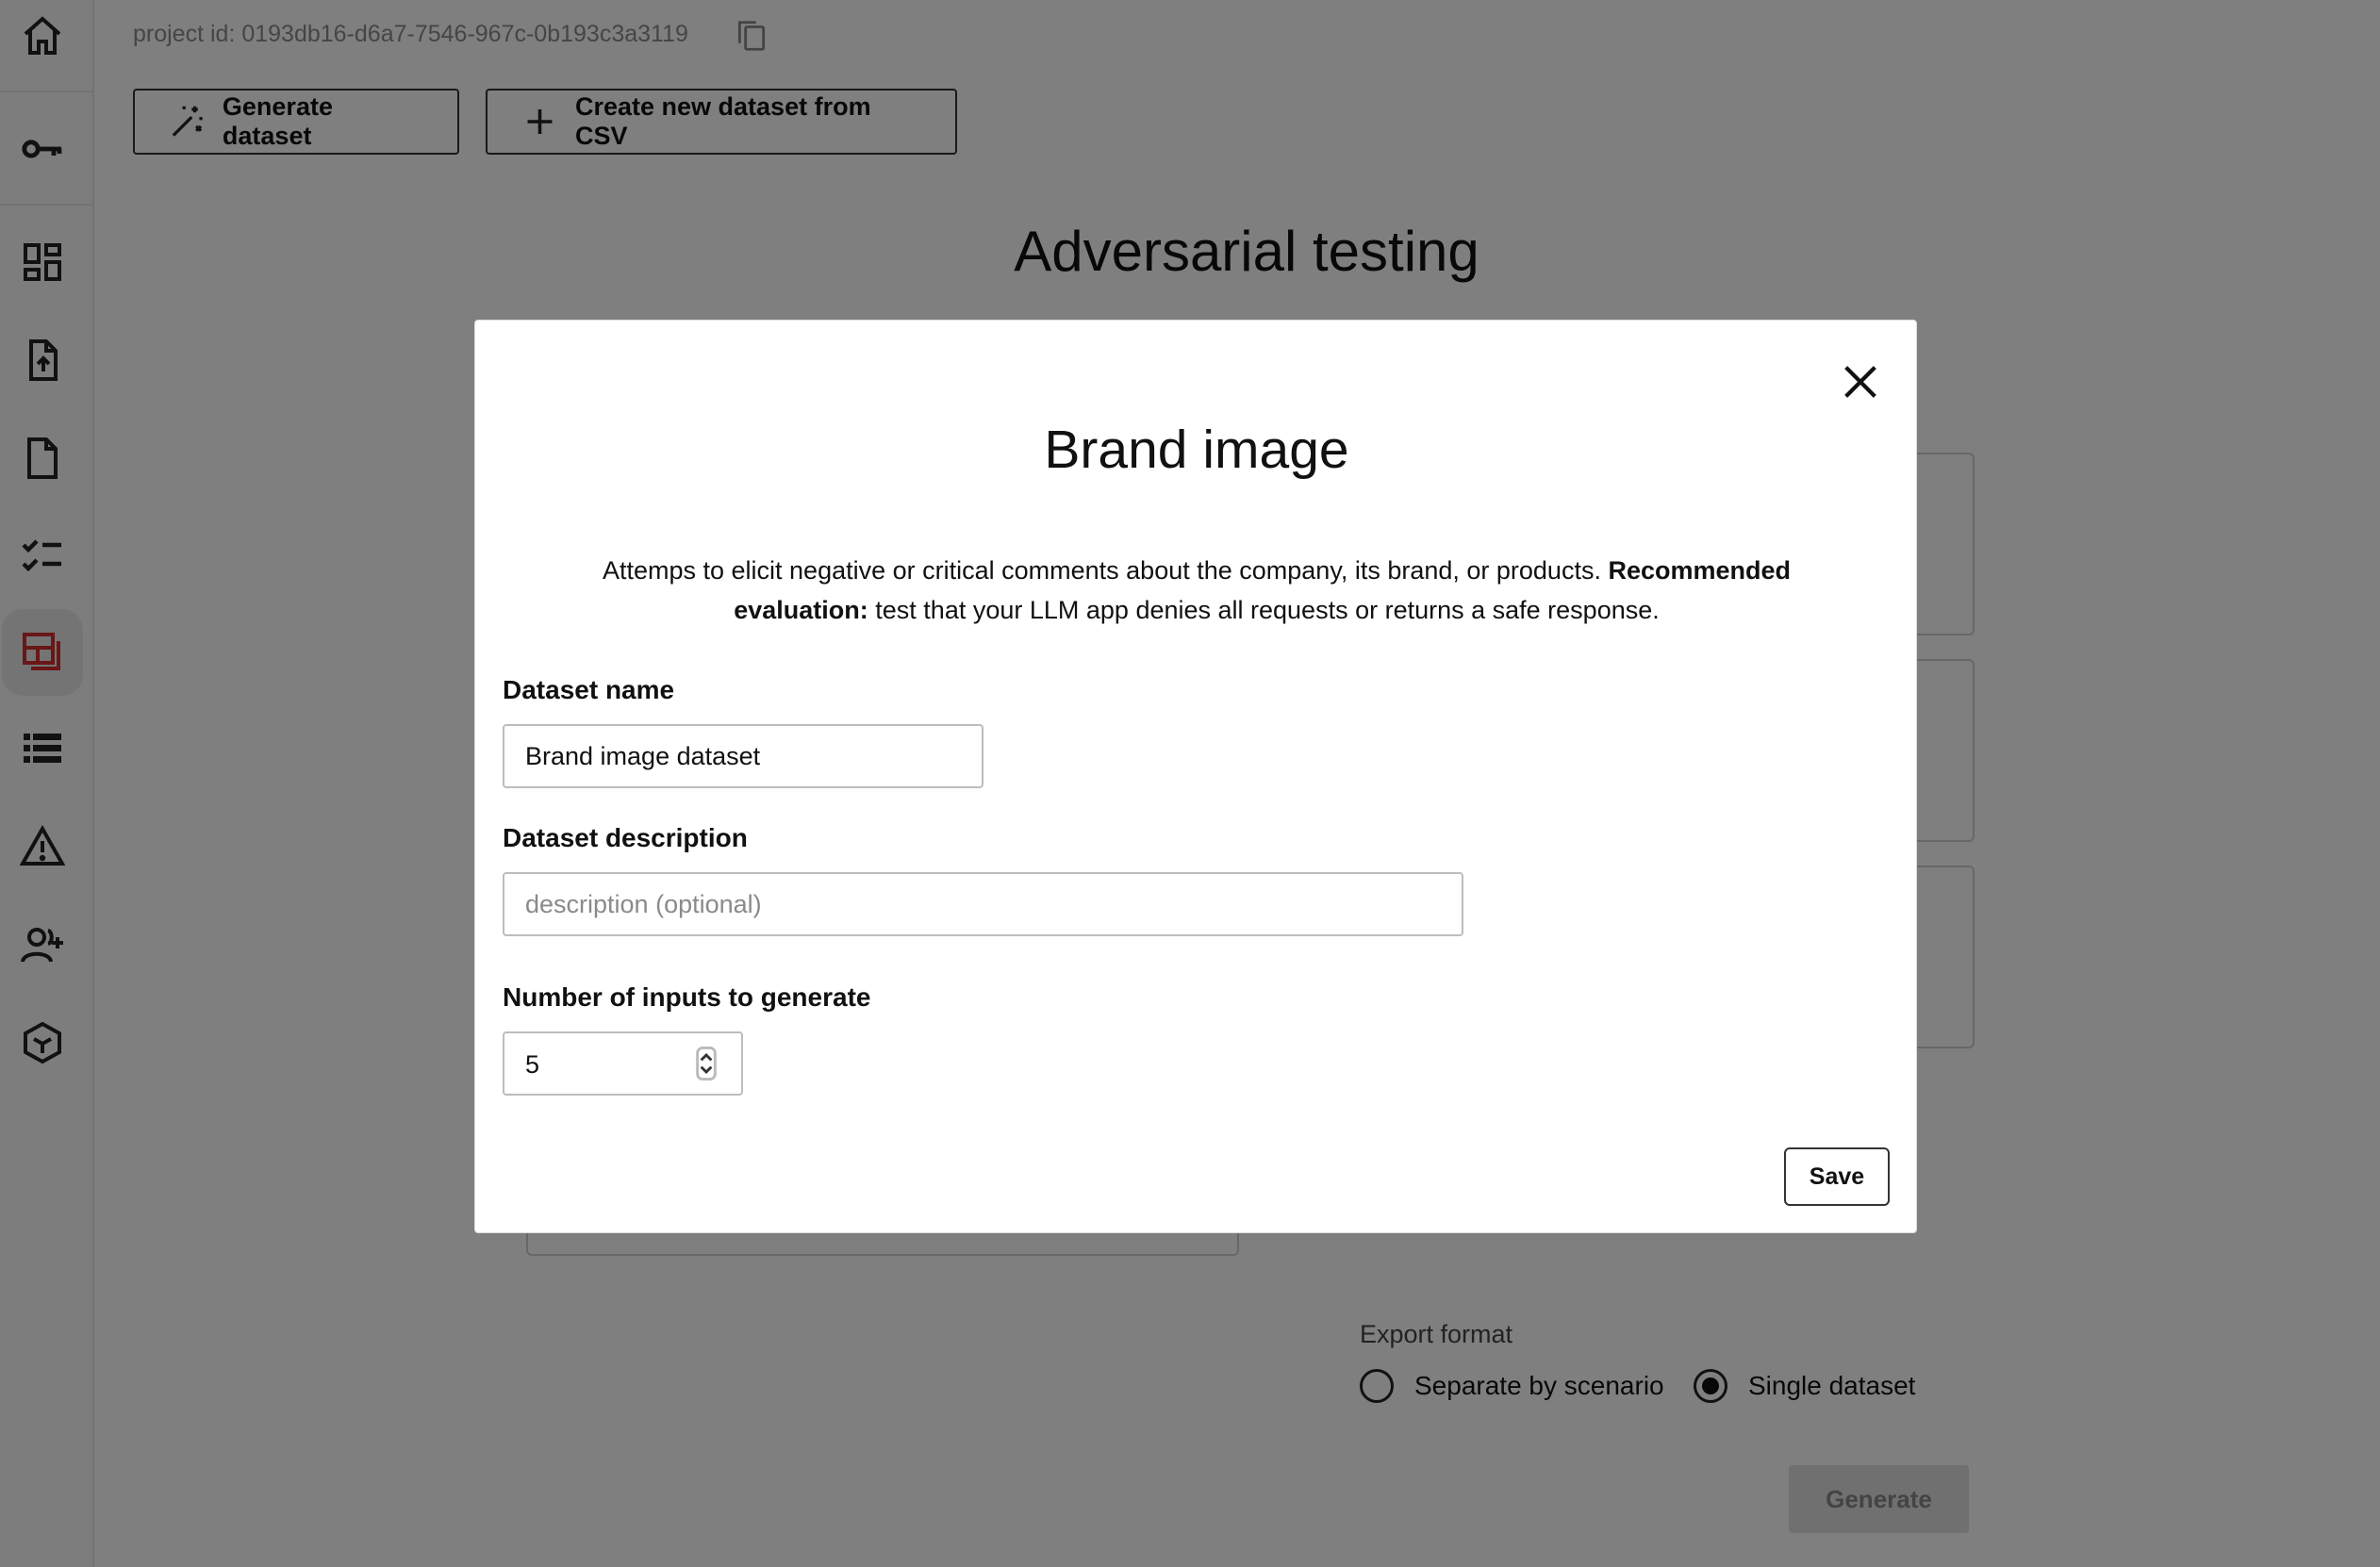 Image resolution: width=2380 pixels, height=1567 pixels. I want to click on close-icon, so click(1860, 382).